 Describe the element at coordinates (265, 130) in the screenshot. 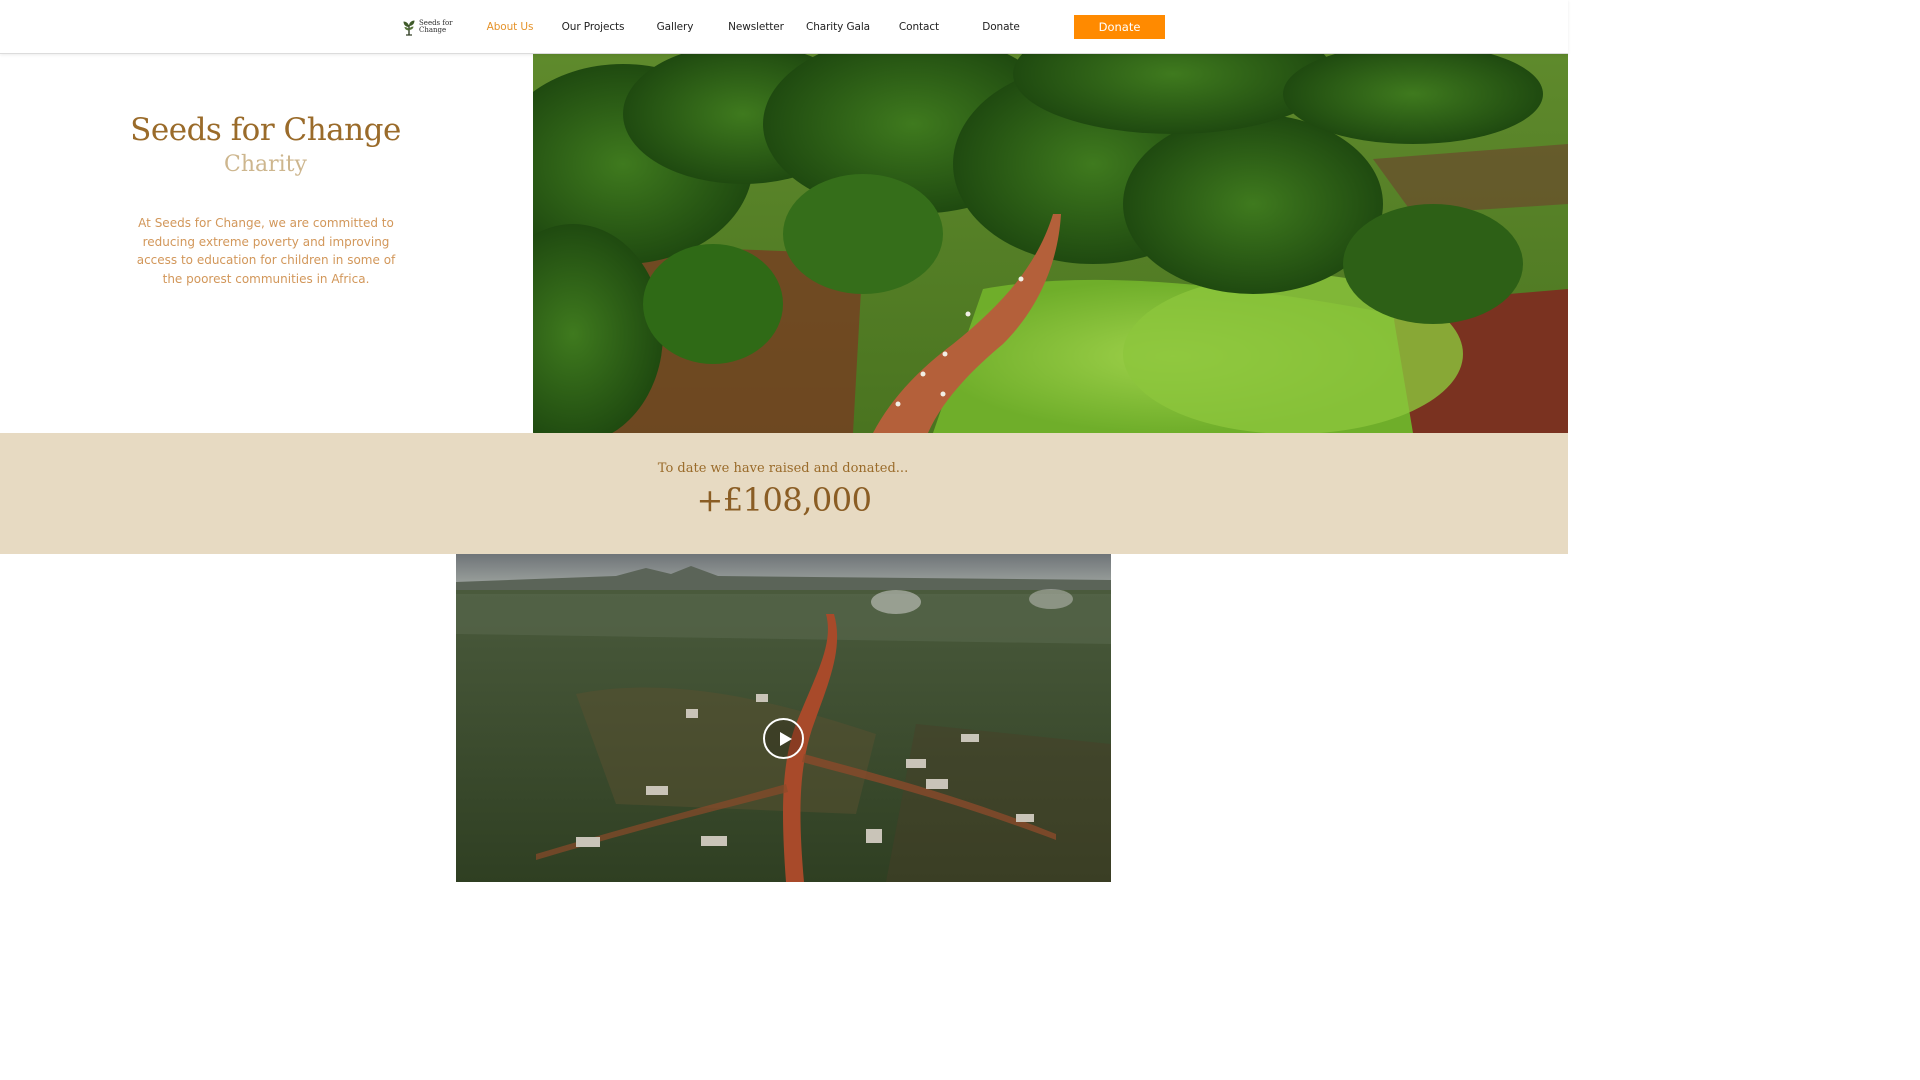

I see `hero-title: Seeds for Change` at that location.